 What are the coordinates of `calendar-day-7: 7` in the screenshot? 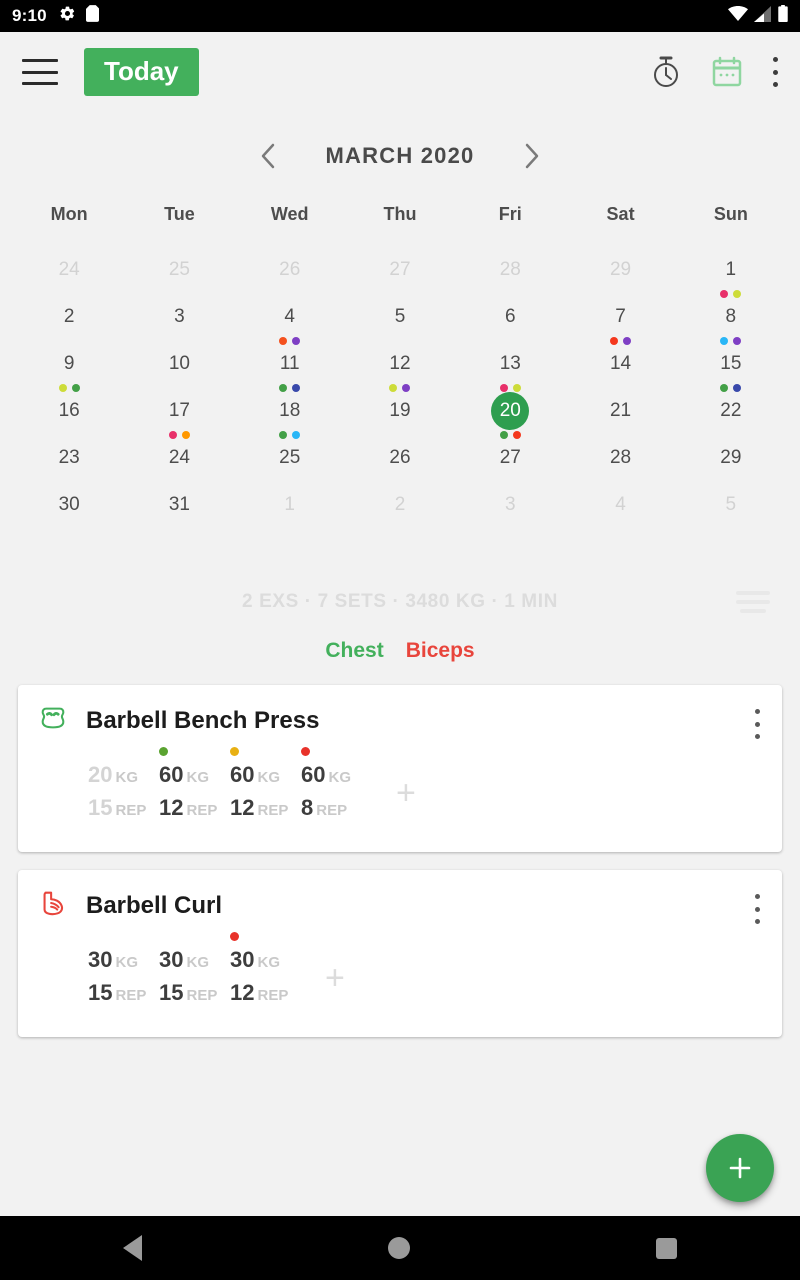 It's located at (620, 321).